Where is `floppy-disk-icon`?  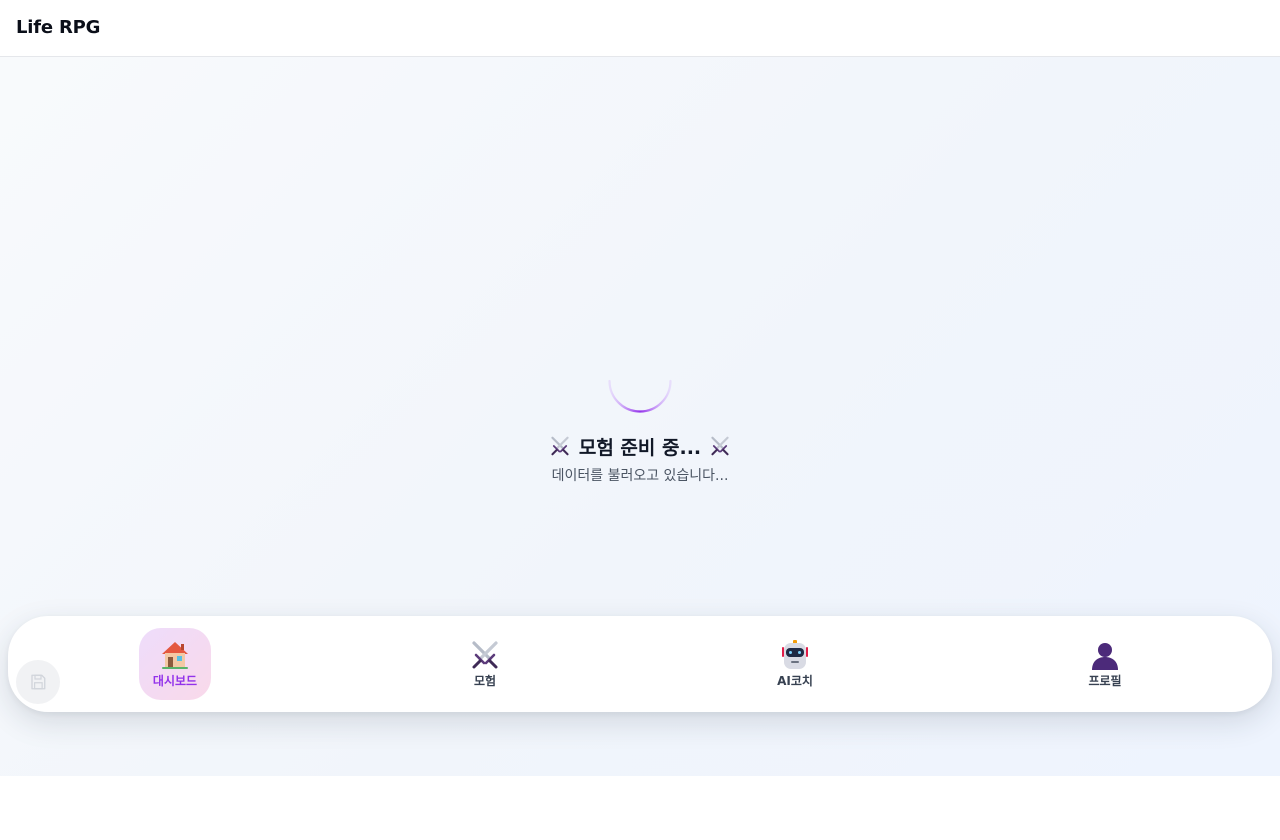
floppy-disk-icon is located at coordinates (38, 682).